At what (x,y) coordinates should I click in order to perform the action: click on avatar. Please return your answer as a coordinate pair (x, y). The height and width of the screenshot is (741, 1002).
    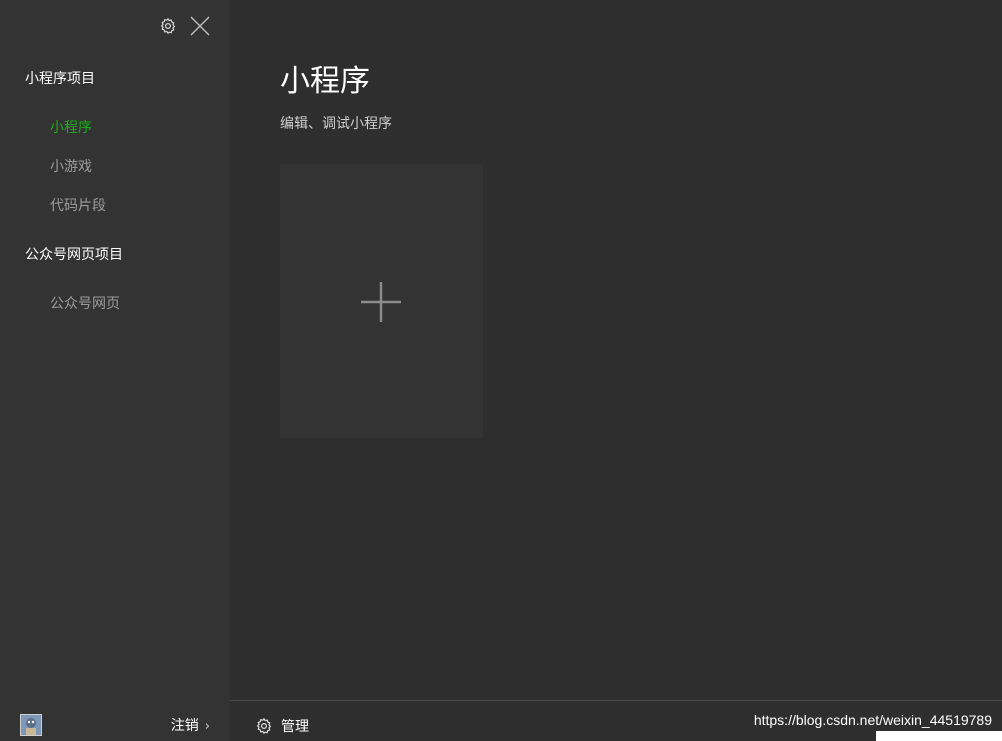
    Looking at the image, I should click on (31, 725).